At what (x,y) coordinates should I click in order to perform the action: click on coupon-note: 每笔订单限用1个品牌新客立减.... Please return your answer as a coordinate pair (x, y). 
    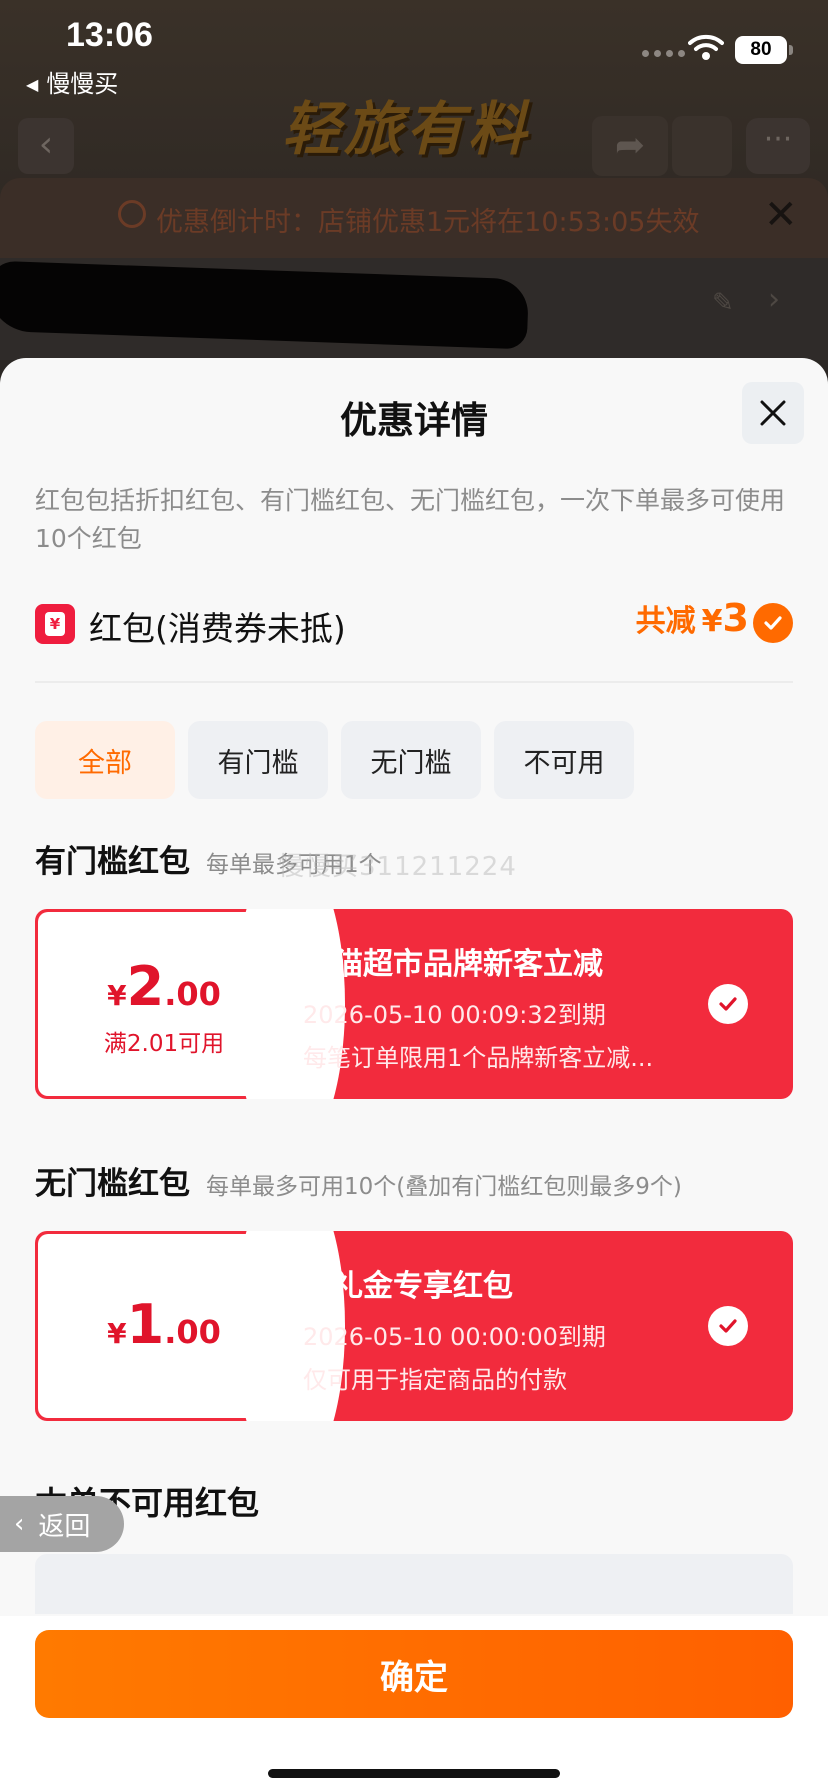
    Looking at the image, I should click on (478, 1058).